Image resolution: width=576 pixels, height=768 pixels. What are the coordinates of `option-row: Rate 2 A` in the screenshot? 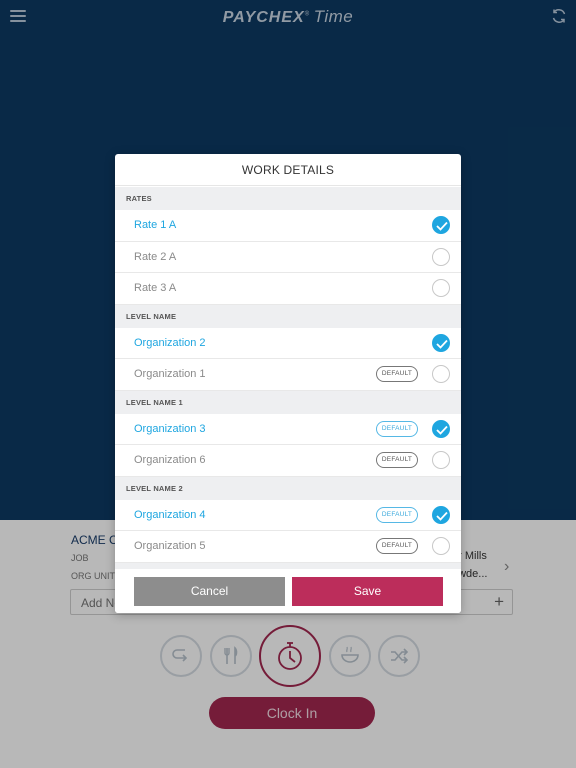 It's located at (288, 257).